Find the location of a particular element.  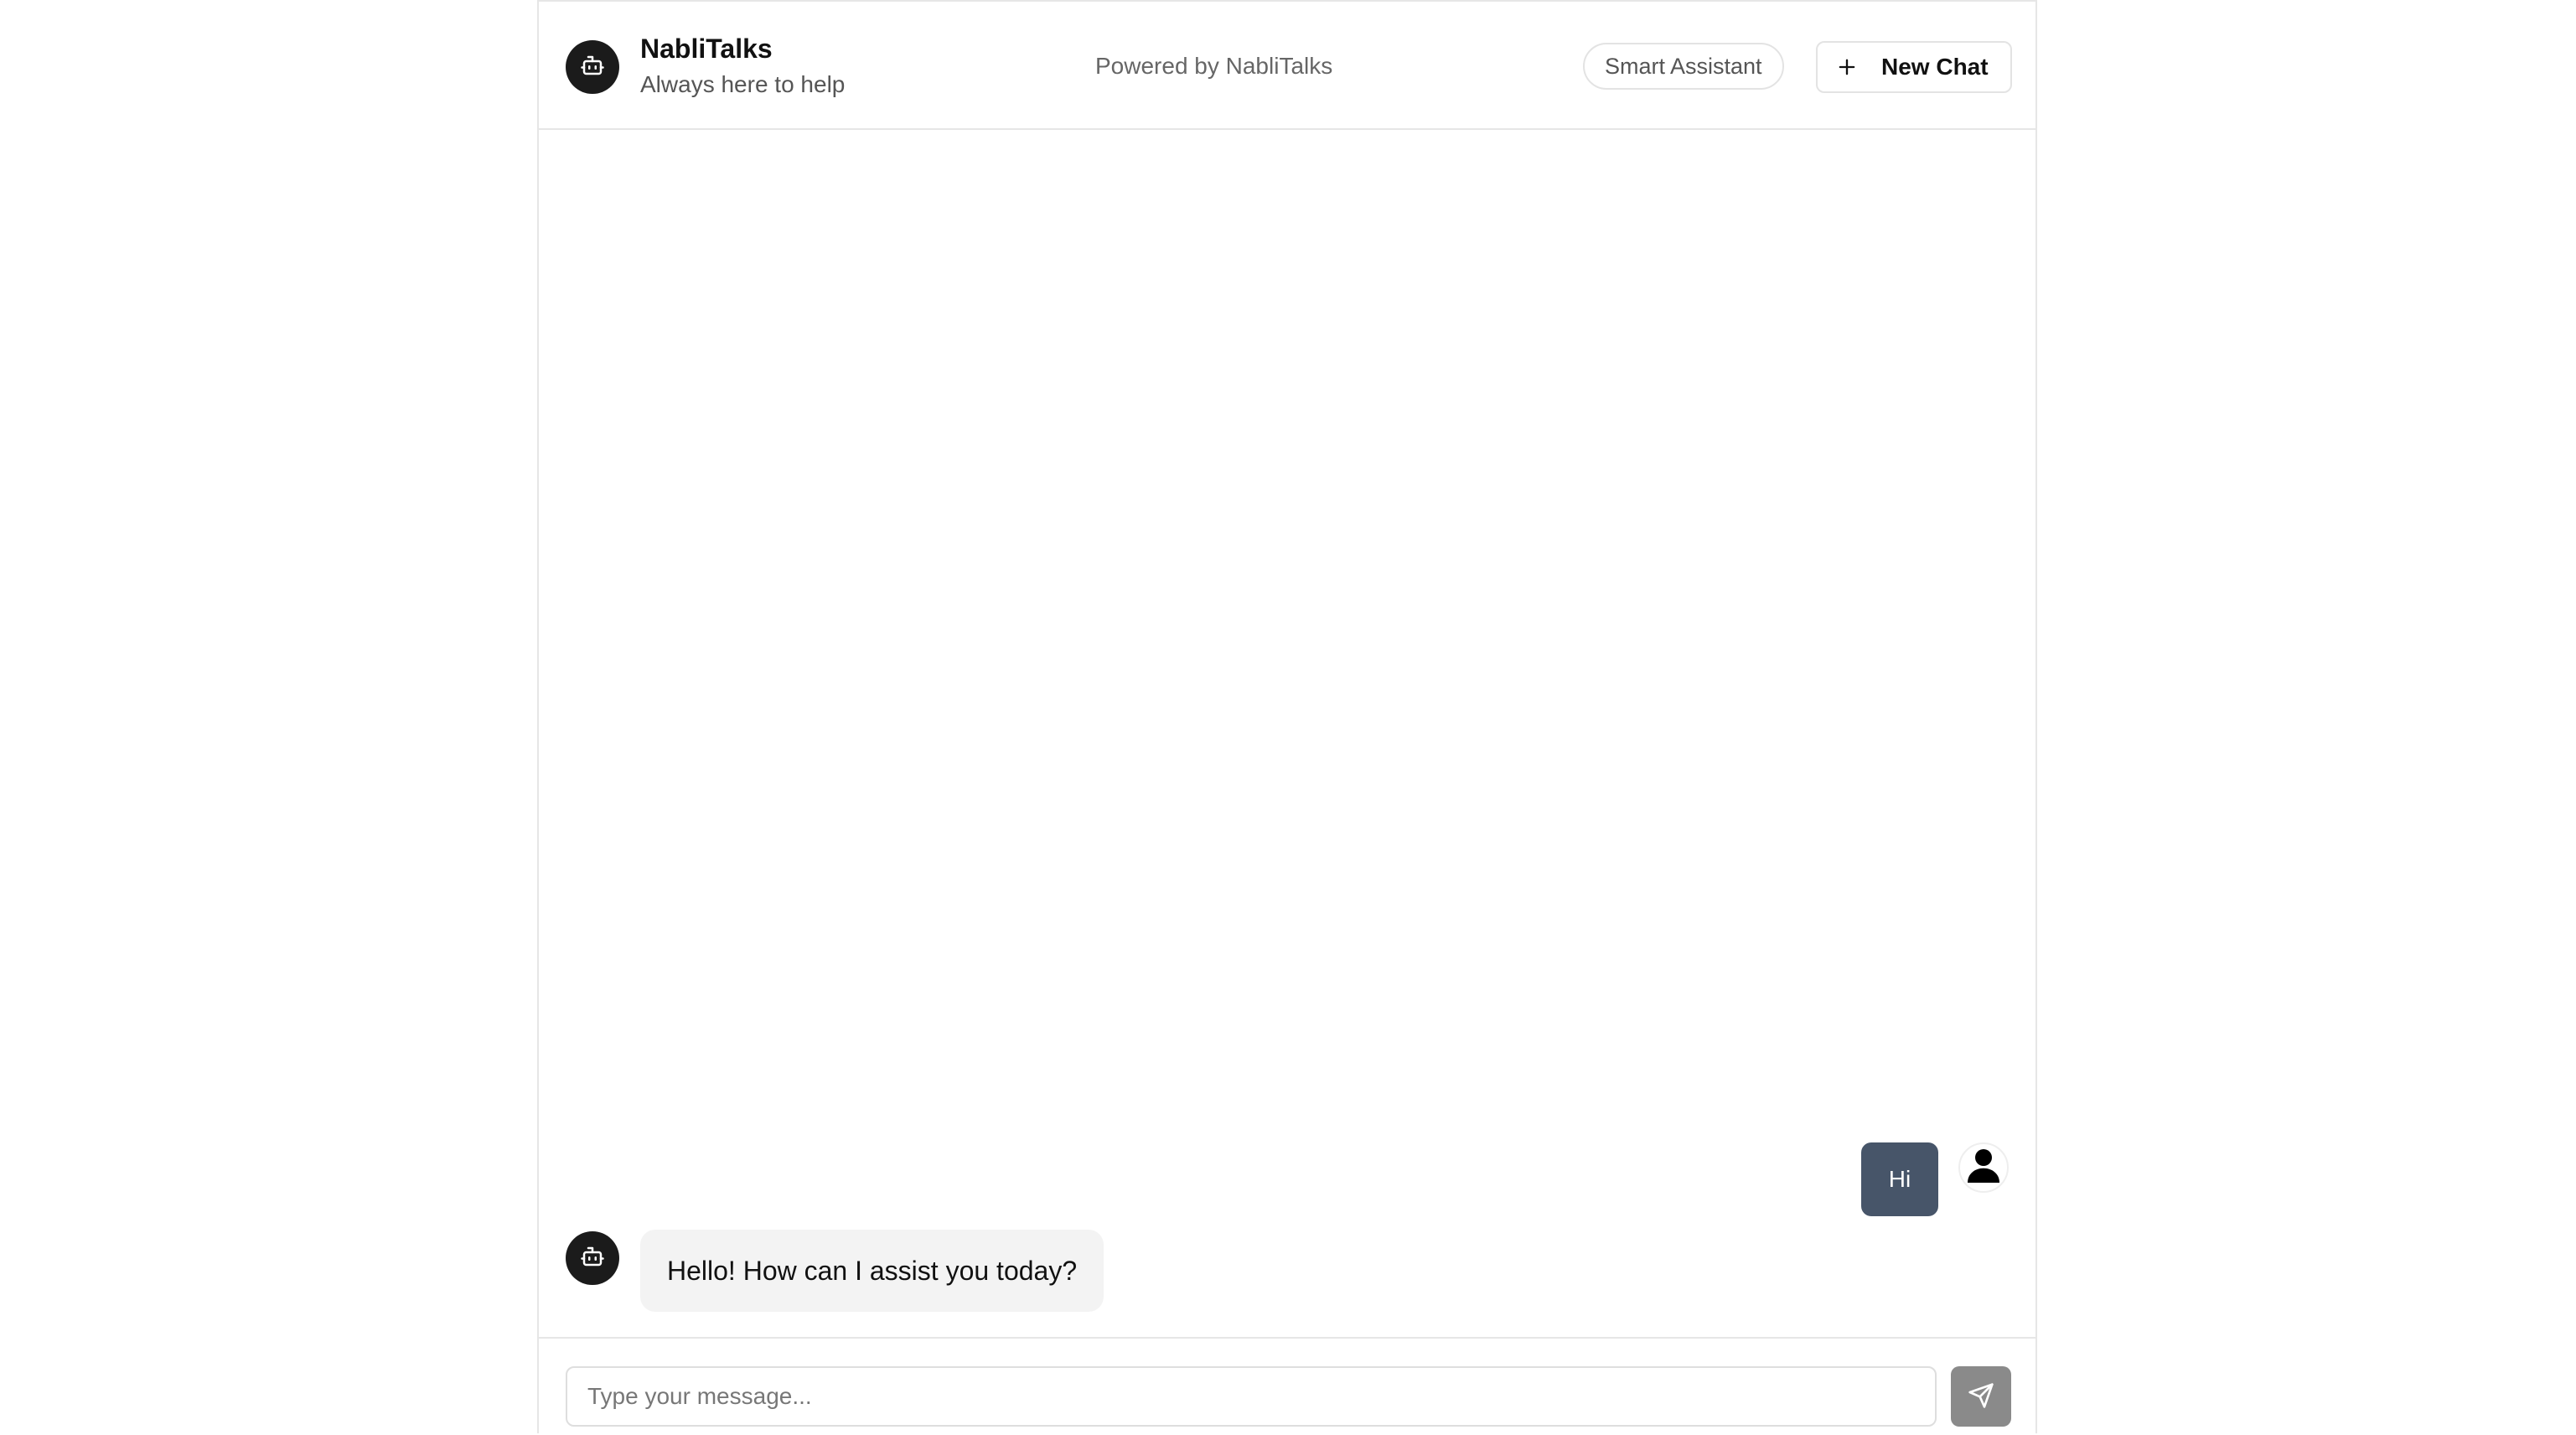

header-bot-avatar is located at coordinates (592, 67).